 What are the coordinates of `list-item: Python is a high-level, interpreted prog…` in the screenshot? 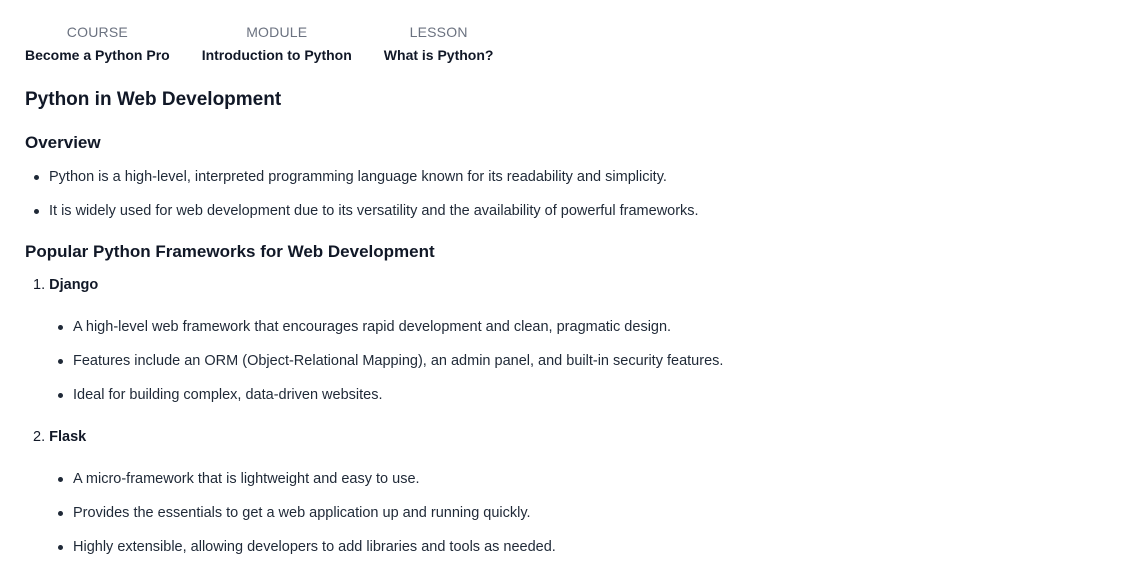 It's located at (575, 177).